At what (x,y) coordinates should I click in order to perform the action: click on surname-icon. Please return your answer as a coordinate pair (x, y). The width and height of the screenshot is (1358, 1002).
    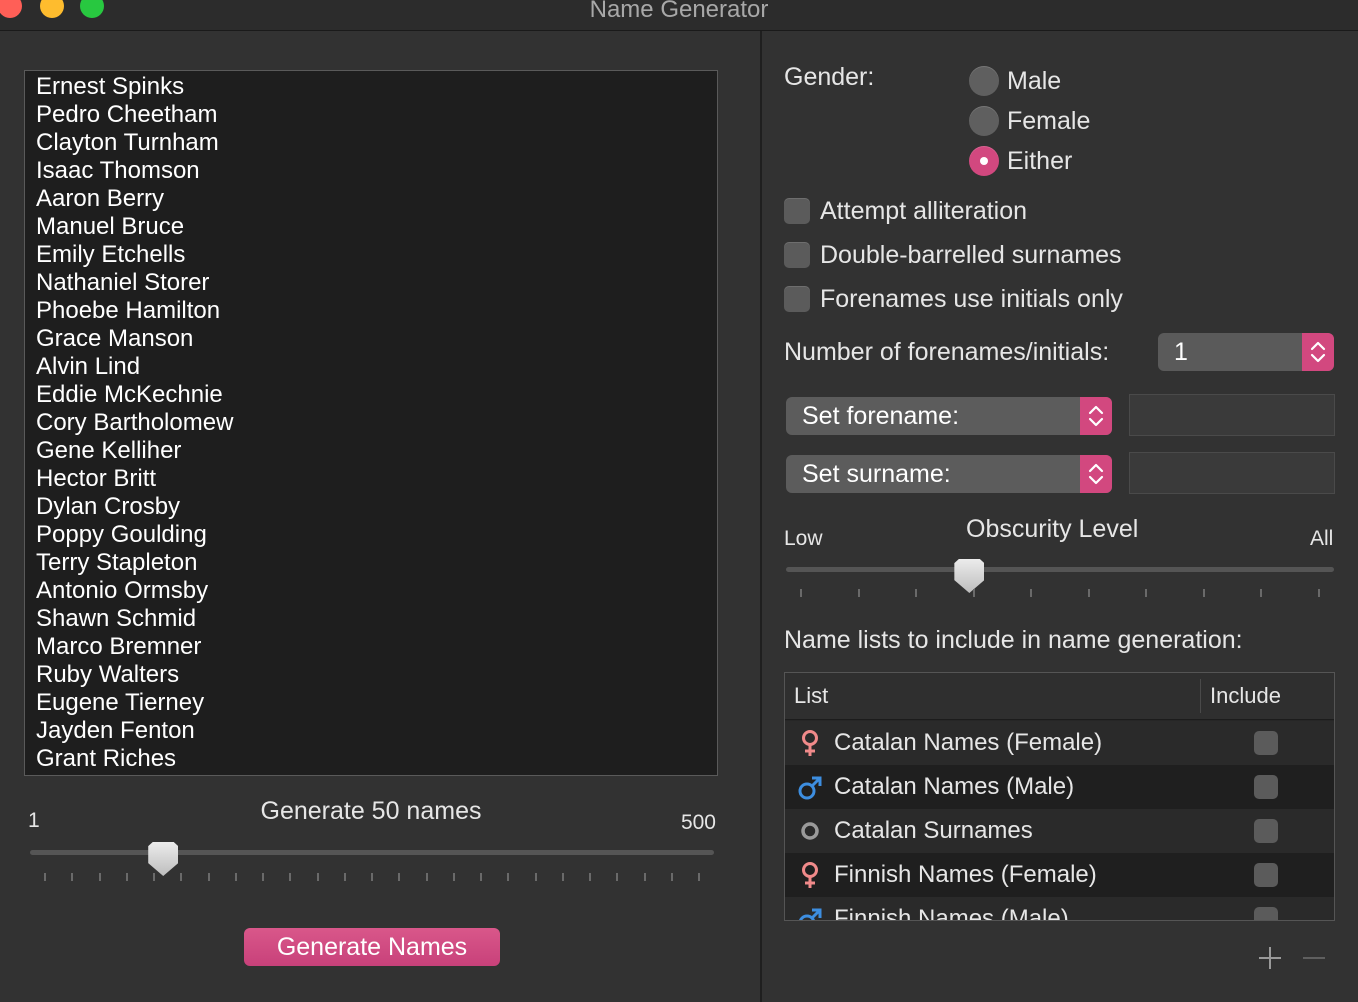
    Looking at the image, I should click on (810, 831).